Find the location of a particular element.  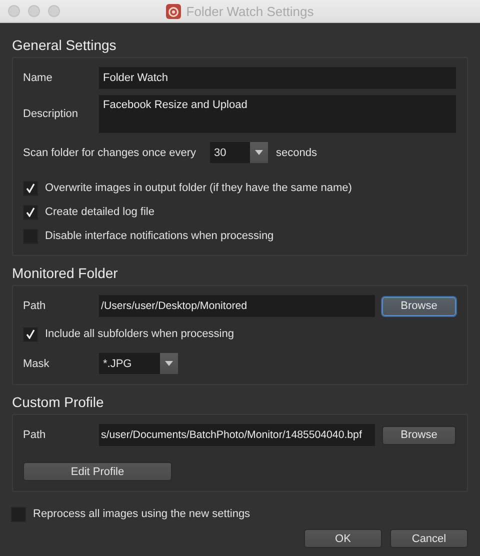

app-icon is located at coordinates (174, 11).